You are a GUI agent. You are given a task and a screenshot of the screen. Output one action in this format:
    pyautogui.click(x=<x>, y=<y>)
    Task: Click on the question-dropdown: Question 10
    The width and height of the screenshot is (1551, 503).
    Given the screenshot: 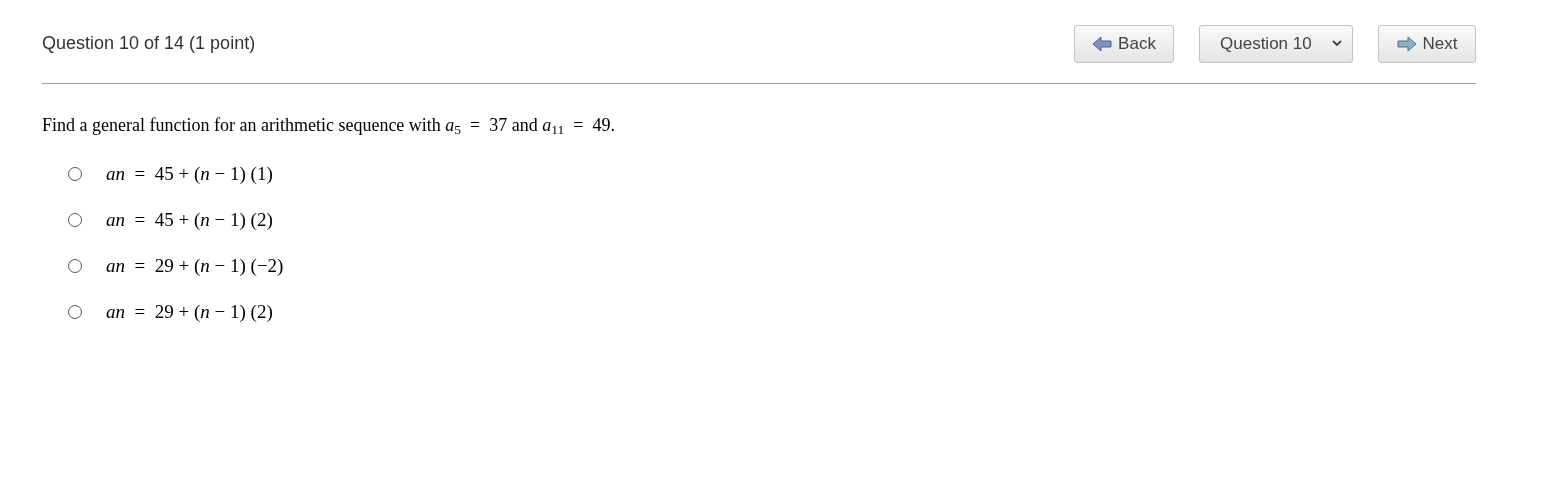 What is the action you would take?
    pyautogui.click(x=1276, y=43)
    